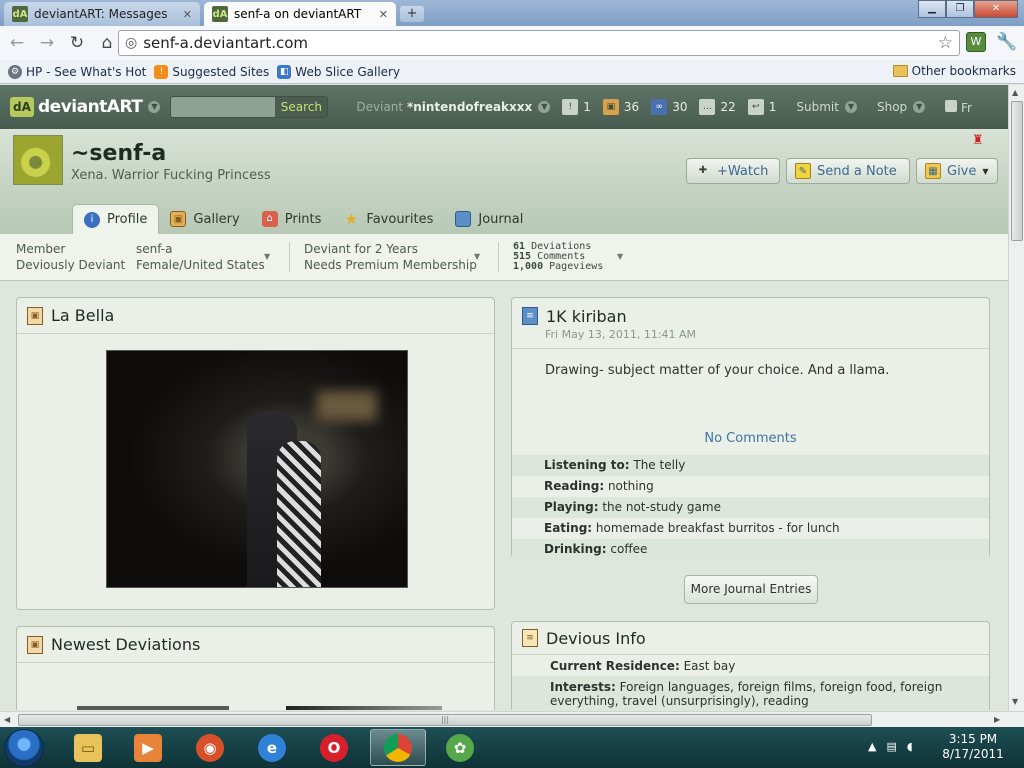  What do you see at coordinates (620, 107) in the screenshot?
I see `deviations-count: ▣ 36` at bounding box center [620, 107].